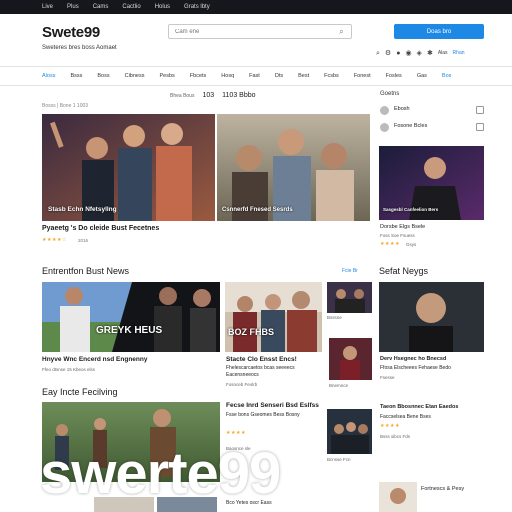 This screenshot has height=512, width=512. Describe the element at coordinates (279, 76) in the screenshot. I see `nav-item-9: Dts` at that location.